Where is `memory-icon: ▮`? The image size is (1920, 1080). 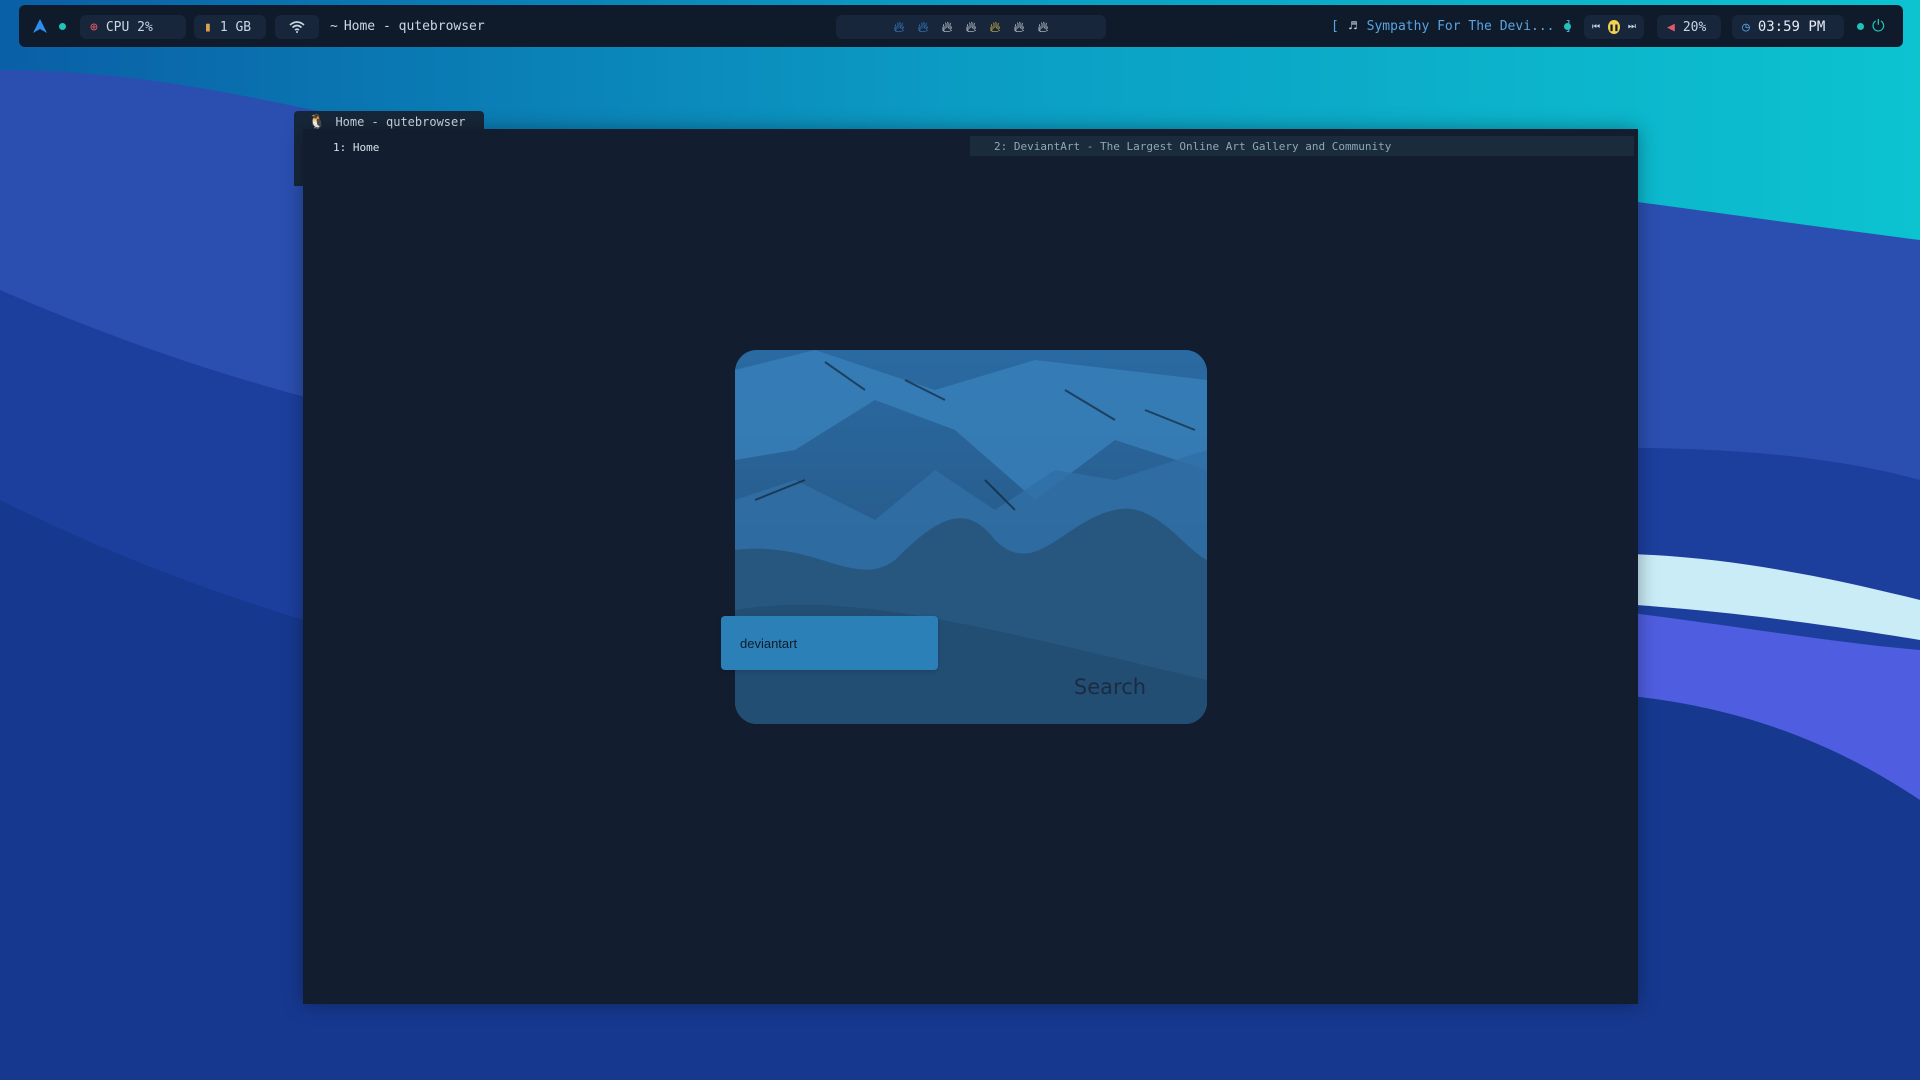
memory-icon: ▮ is located at coordinates (208, 27).